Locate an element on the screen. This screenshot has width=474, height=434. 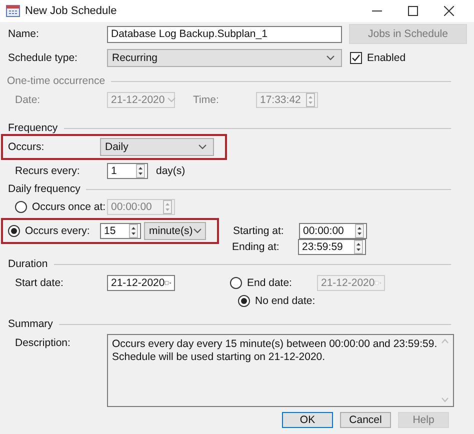
end-time-field: 23:59:59 is located at coordinates (332, 247).